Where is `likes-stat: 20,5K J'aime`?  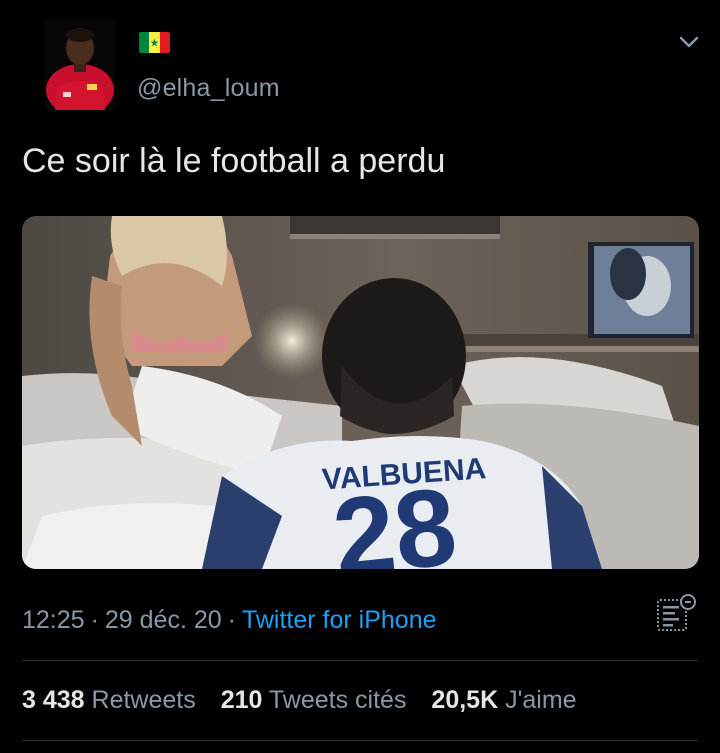 likes-stat: 20,5K J'aime is located at coordinates (503, 700).